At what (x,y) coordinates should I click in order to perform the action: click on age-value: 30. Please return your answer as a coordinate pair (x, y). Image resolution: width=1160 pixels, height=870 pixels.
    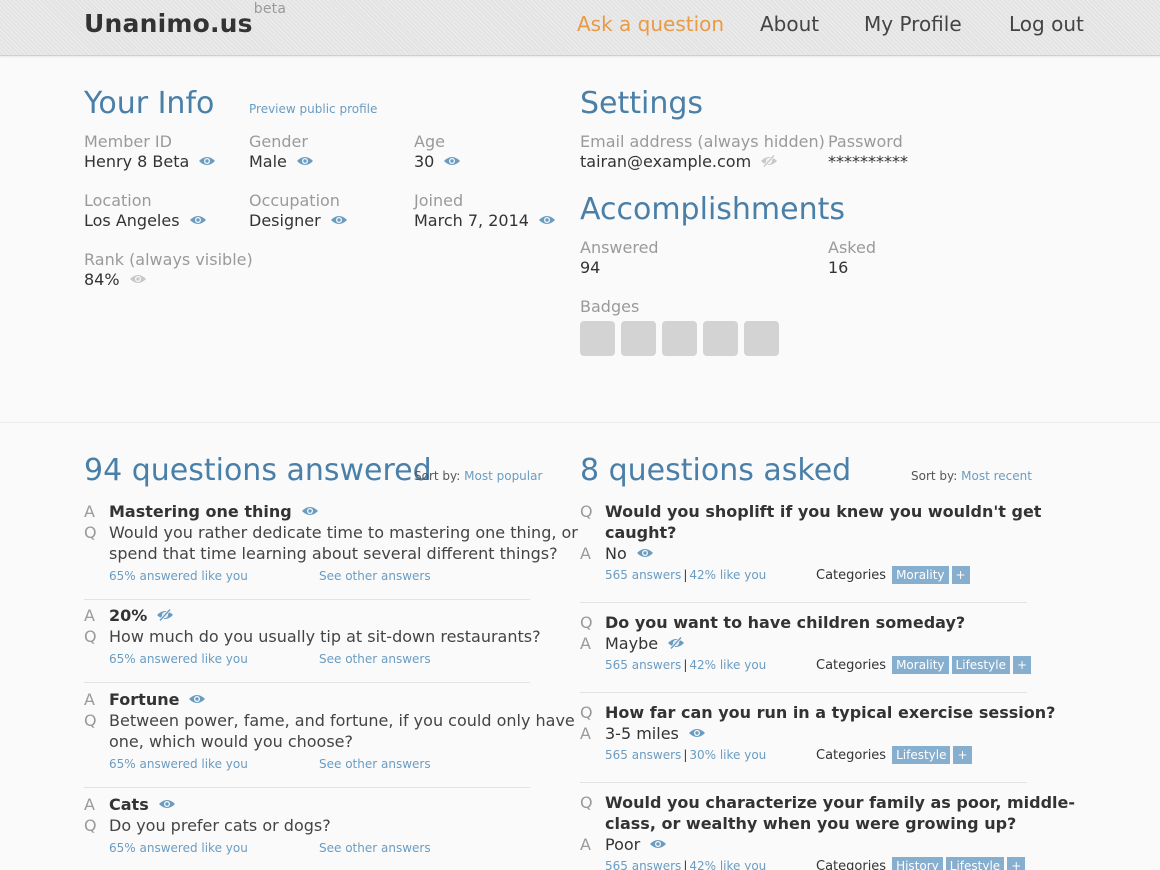
    Looking at the image, I should click on (437, 161).